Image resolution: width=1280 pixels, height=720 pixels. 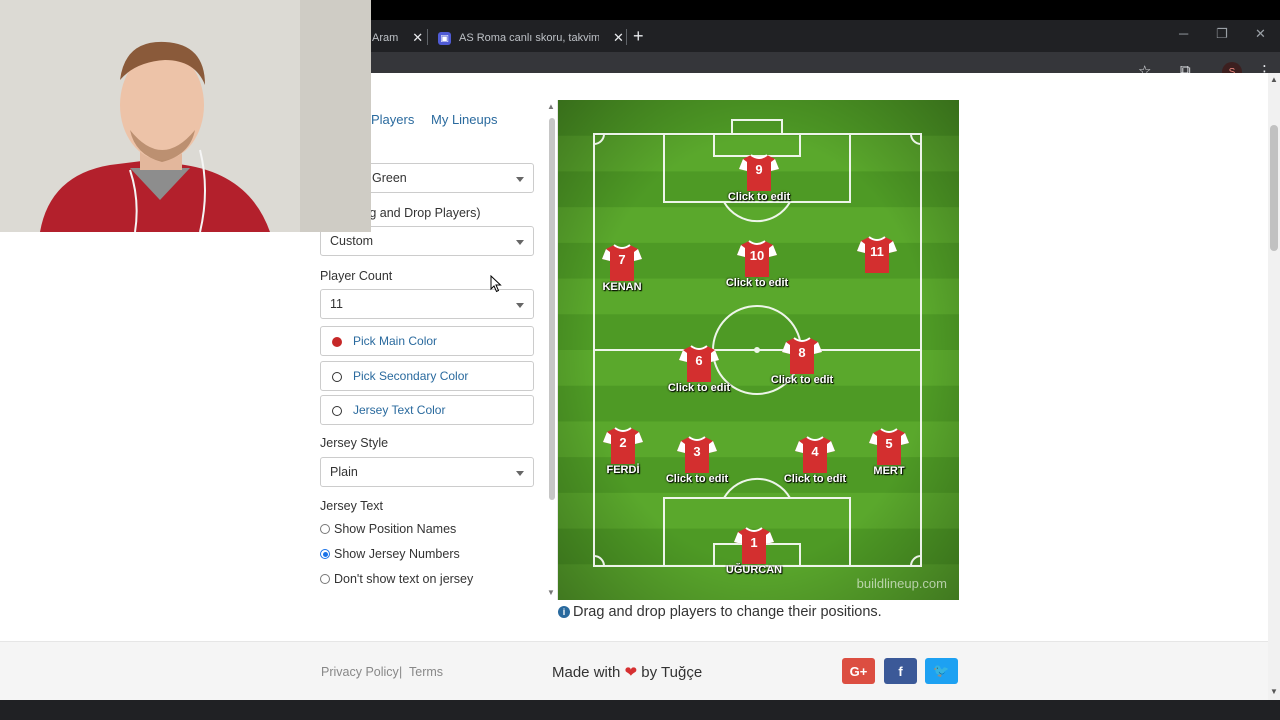 What do you see at coordinates (564, 612) in the screenshot?
I see `info-icon: i` at bounding box center [564, 612].